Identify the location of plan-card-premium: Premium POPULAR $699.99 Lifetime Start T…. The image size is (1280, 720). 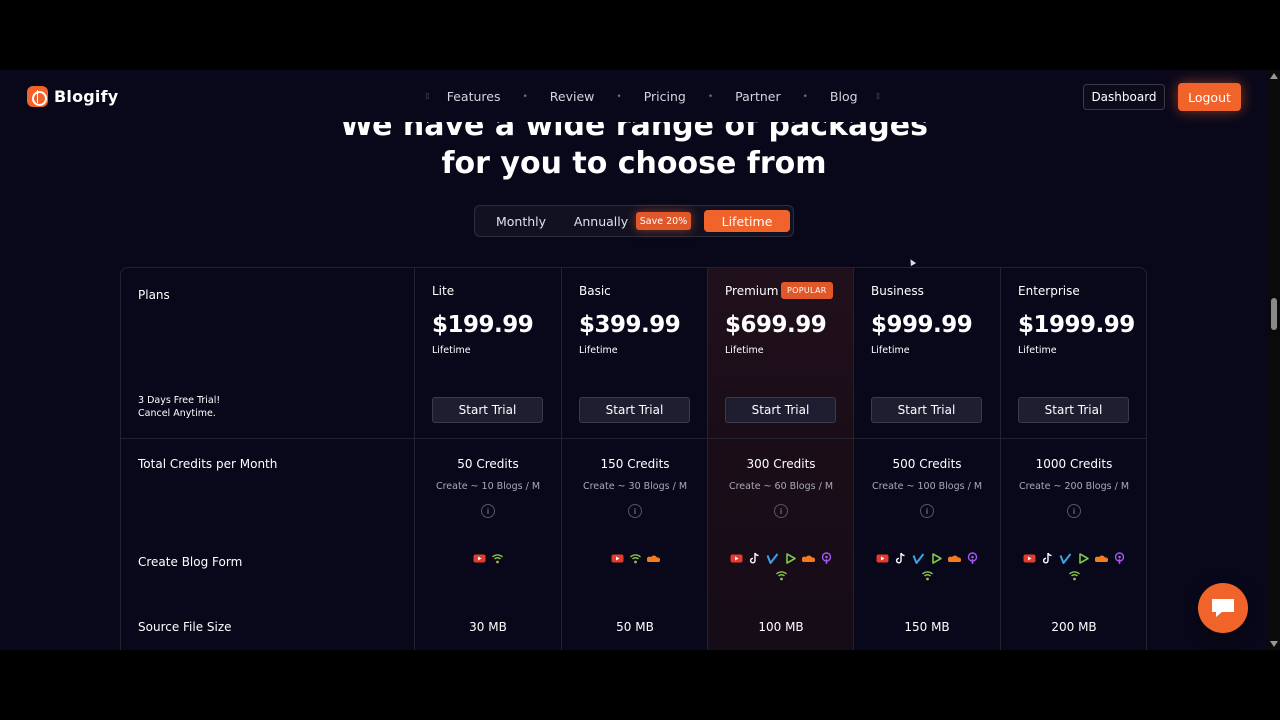
(781, 353).